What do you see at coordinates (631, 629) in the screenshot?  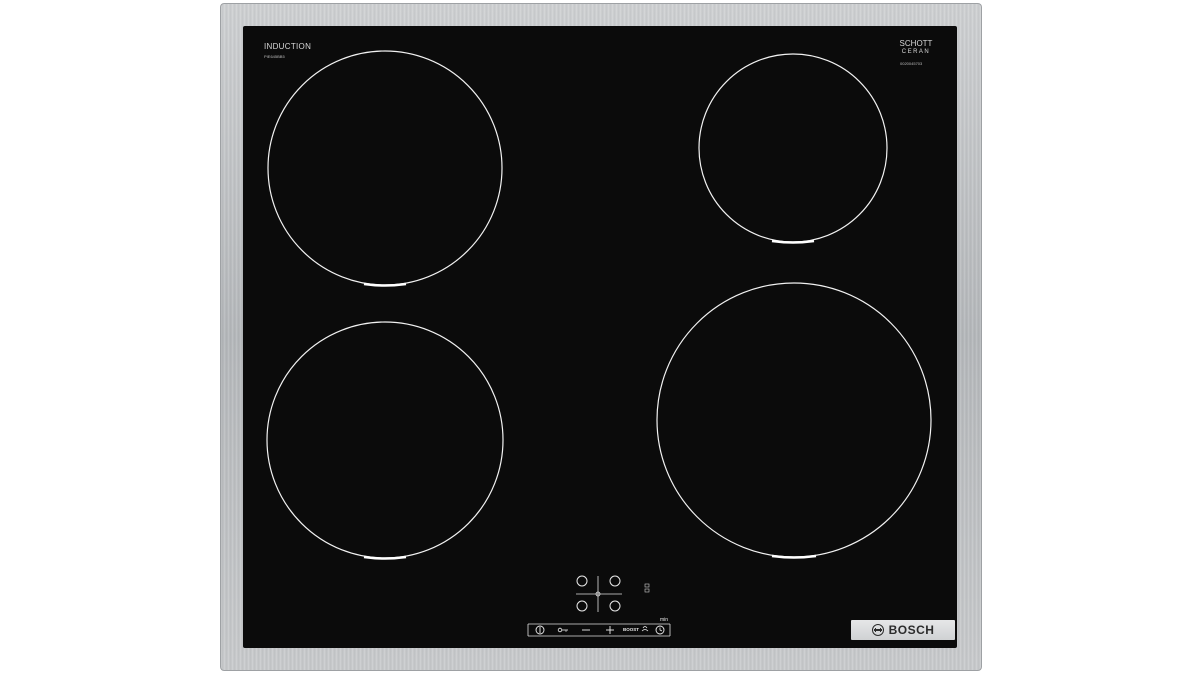 I see `boost-label: BOOST` at bounding box center [631, 629].